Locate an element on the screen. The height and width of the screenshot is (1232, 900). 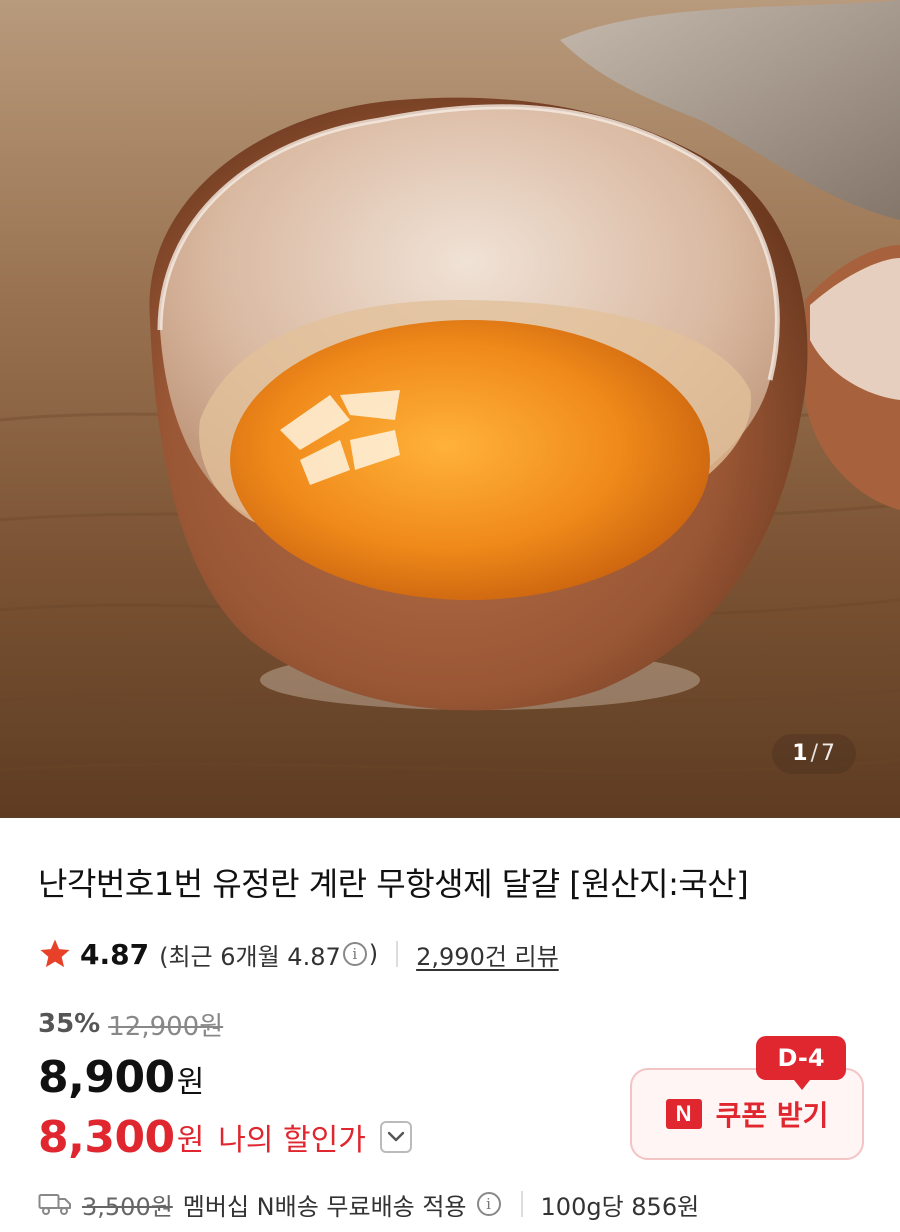
my-price-unit: 원 is located at coordinates (190, 1140).